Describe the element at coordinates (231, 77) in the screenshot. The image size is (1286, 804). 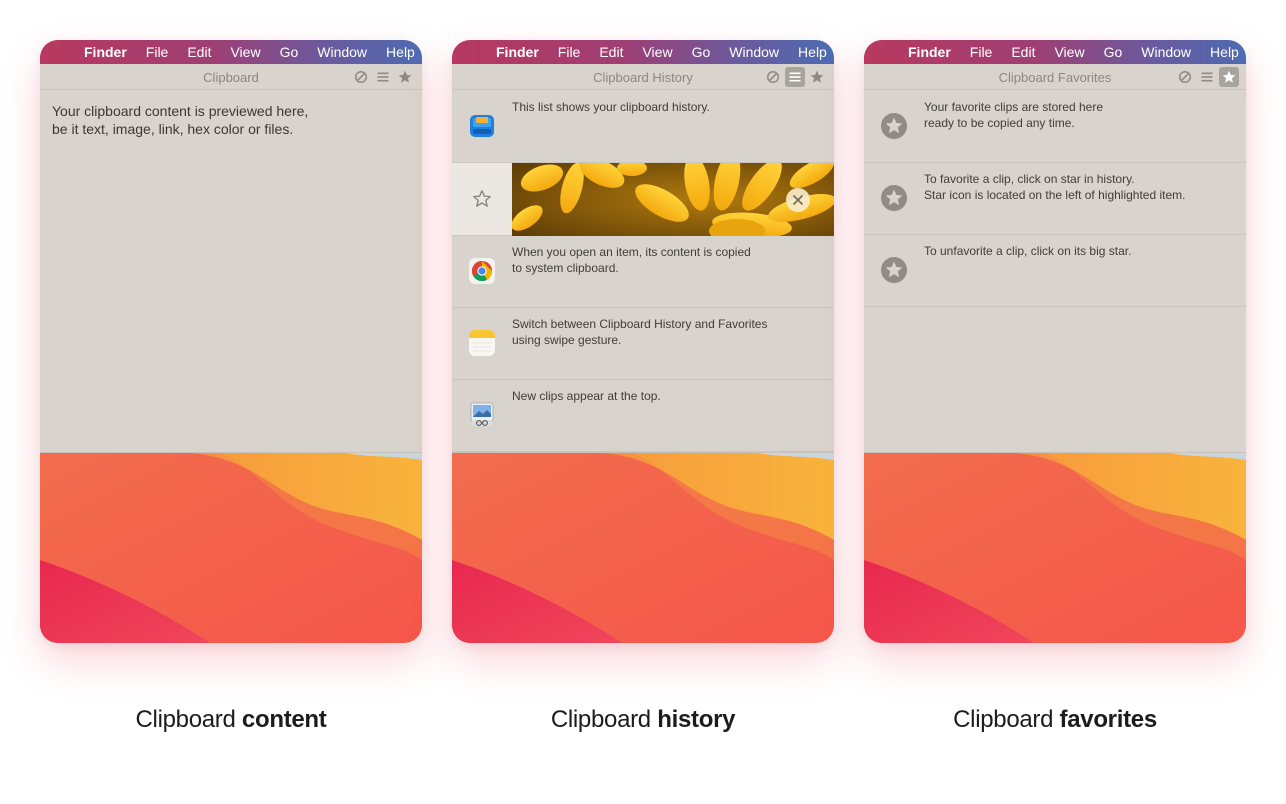
I see `window-titlebar: Clipboard` at that location.